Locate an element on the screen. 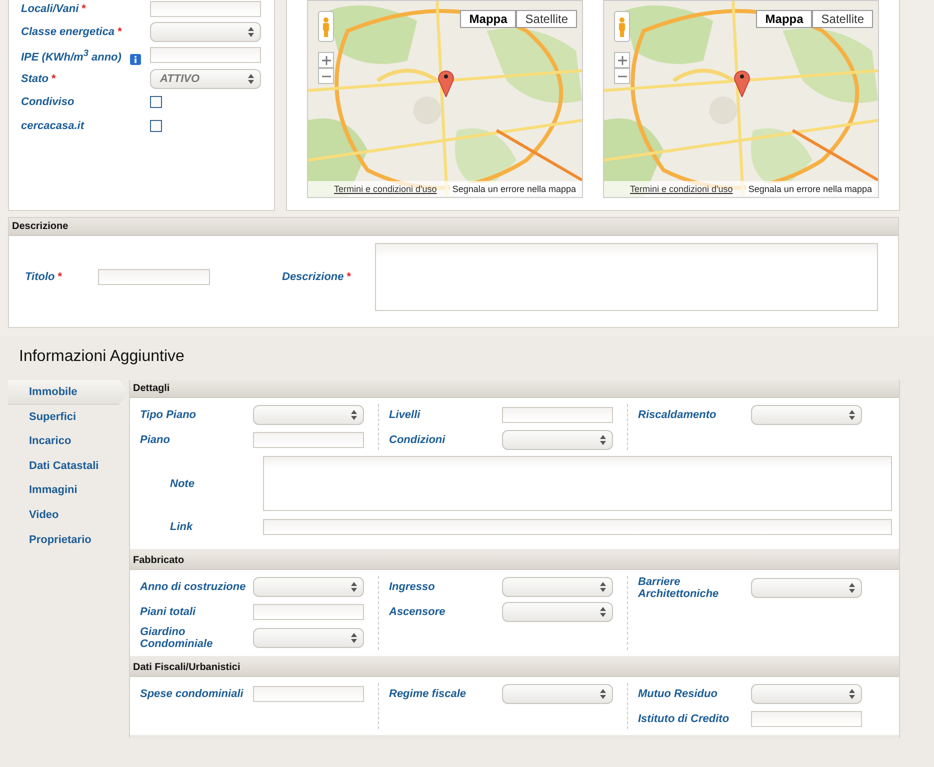 The image size is (934, 767). field-label: Ascensore is located at coordinates (417, 612).